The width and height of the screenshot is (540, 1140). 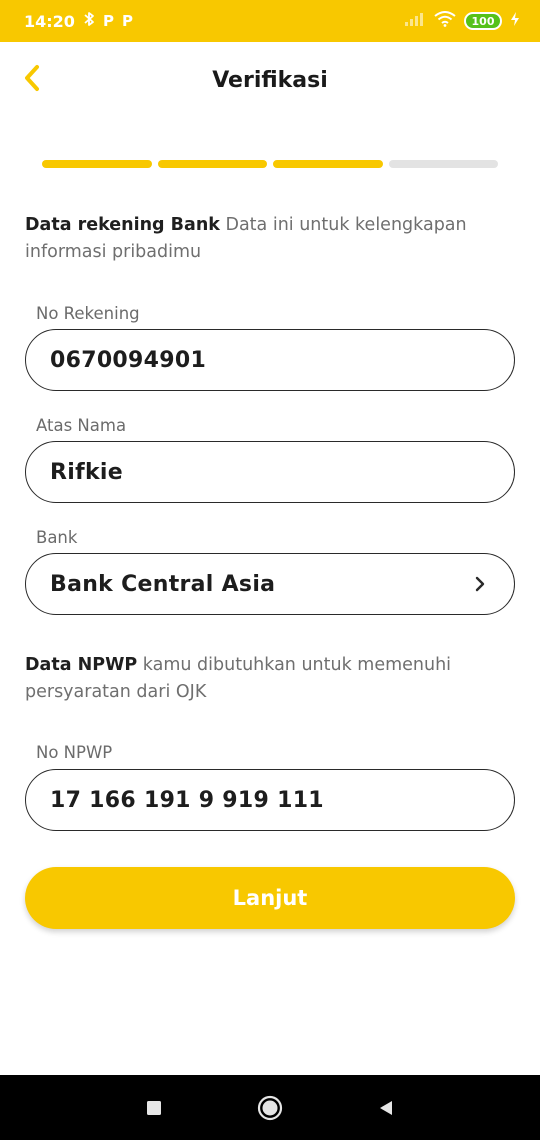 I want to click on account-name-label: Atas Nama, so click(x=81, y=425).